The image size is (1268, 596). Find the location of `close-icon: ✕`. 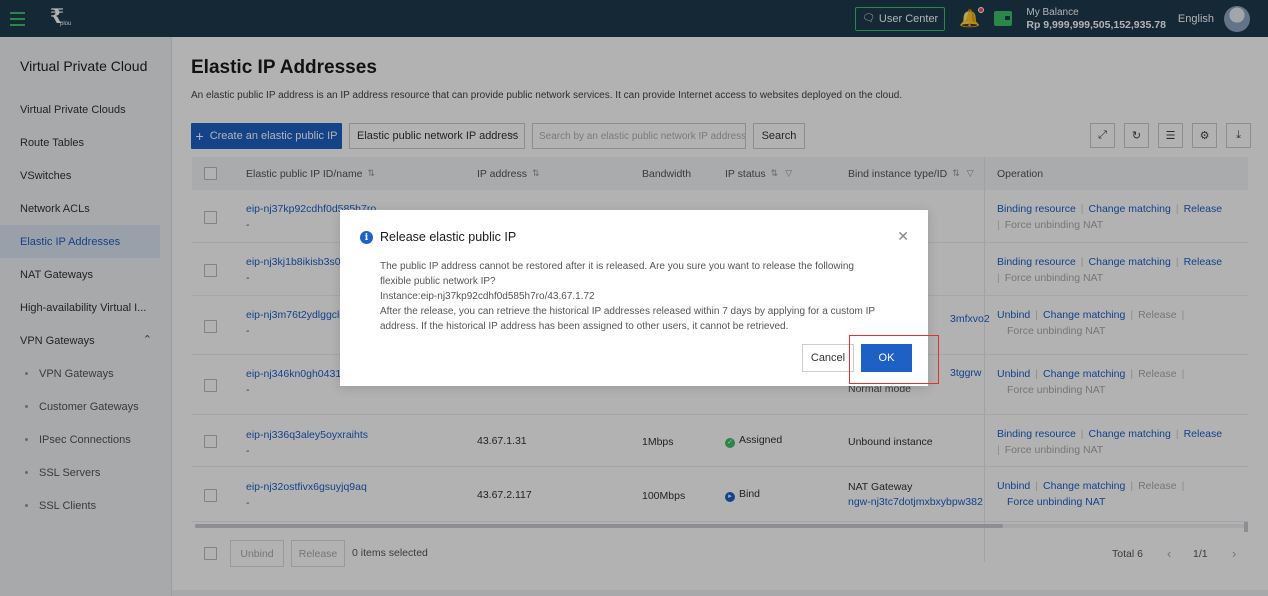

close-icon: ✕ is located at coordinates (903, 236).